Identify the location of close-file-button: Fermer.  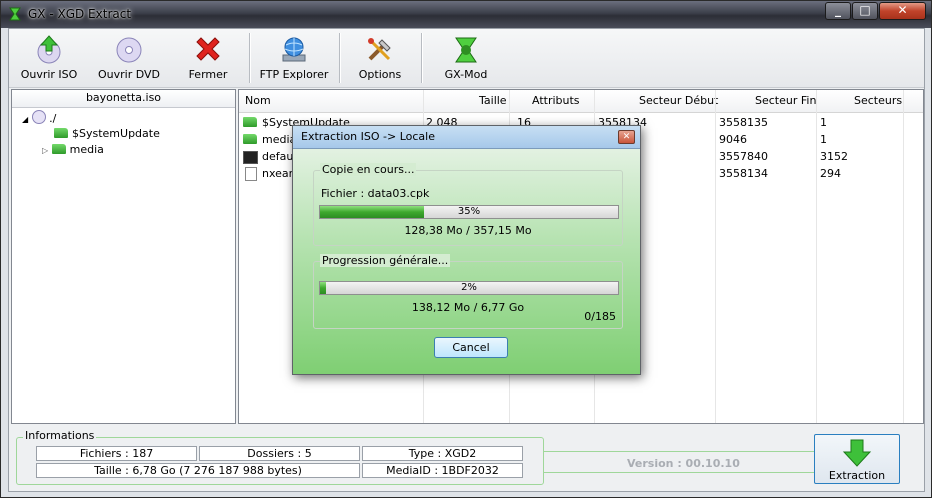
(208, 58).